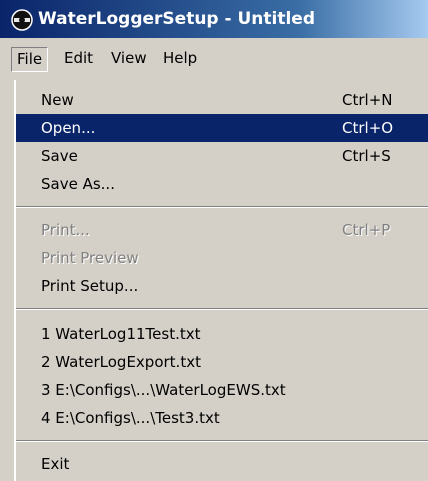 Image resolution: width=428 pixels, height=481 pixels. Describe the element at coordinates (222, 100) in the screenshot. I see `menu-item-new: New Ctrl+N` at that location.